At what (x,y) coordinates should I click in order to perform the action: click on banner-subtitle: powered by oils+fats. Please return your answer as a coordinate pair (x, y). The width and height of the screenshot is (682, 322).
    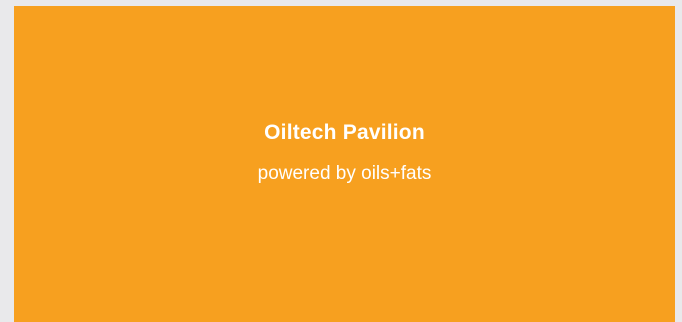
    Looking at the image, I should click on (344, 174).